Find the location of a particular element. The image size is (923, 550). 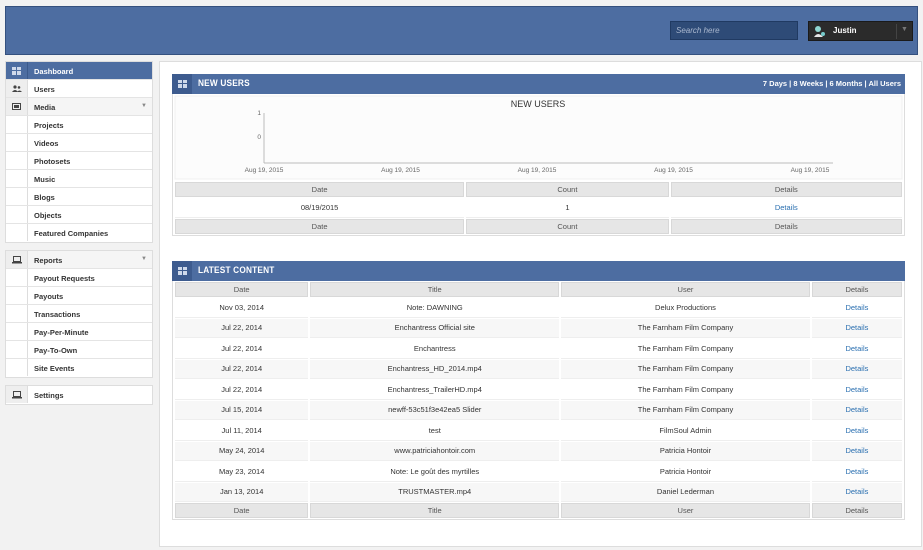

sidebar-item-featured-companies: Featured Companies is located at coordinates (79, 233).